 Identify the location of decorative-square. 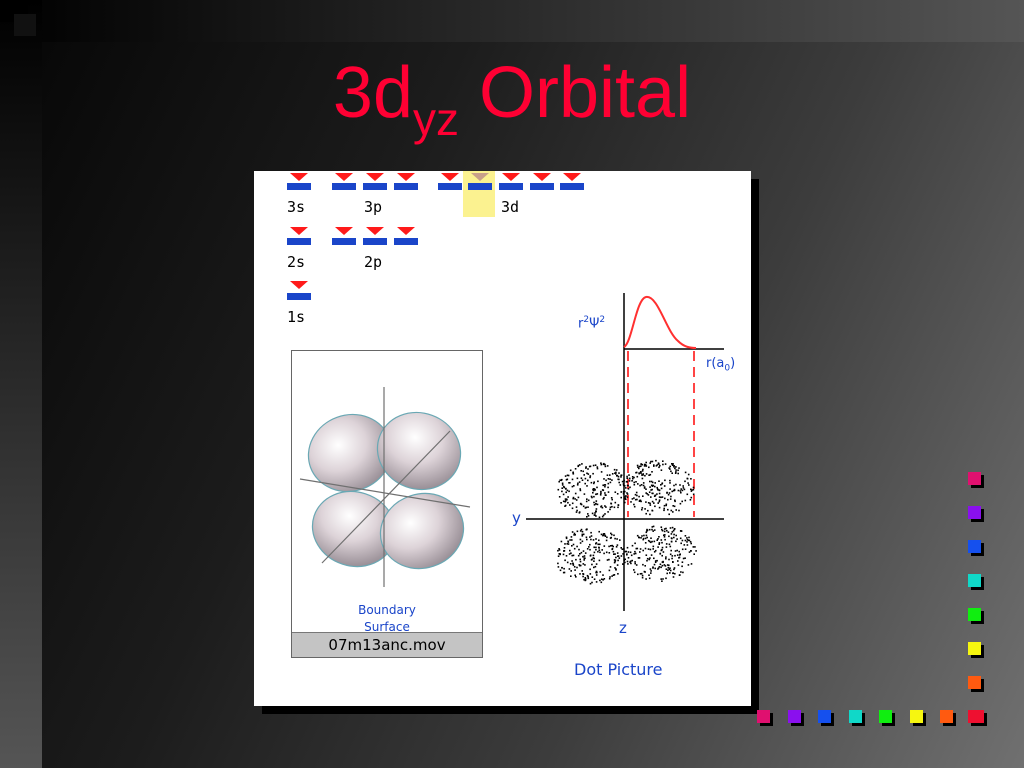
(974, 614).